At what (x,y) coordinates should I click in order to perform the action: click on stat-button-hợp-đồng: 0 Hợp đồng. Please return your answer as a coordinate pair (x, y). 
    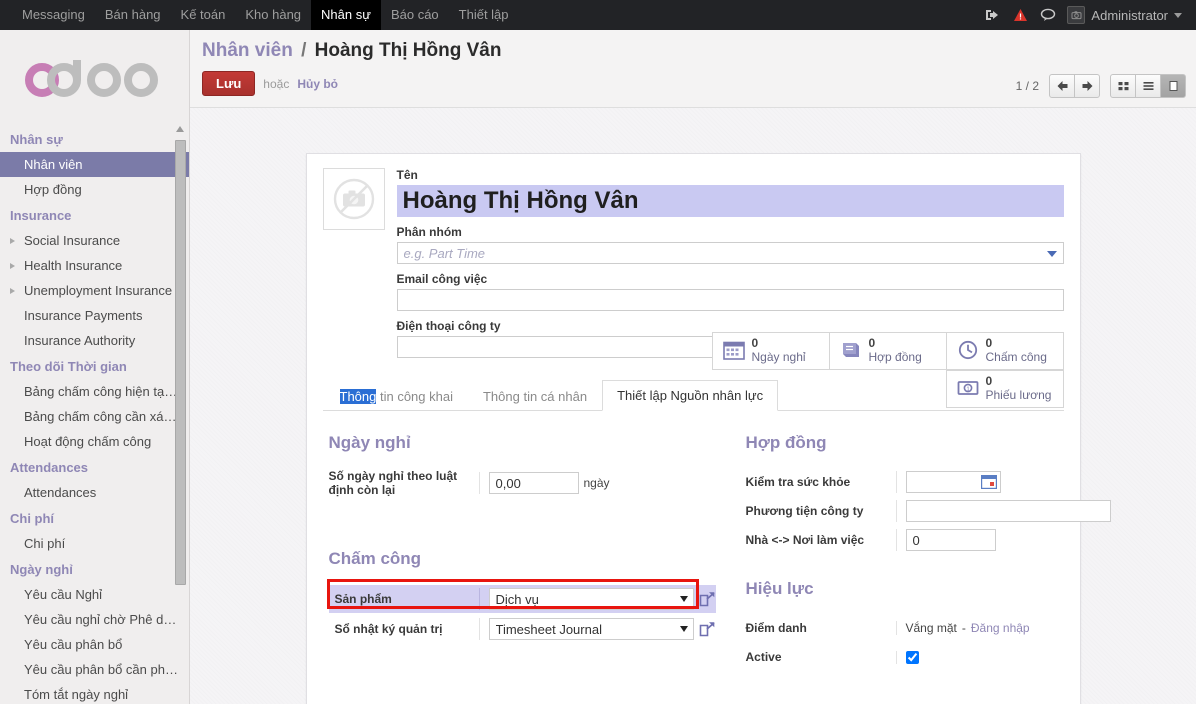
    Looking at the image, I should click on (887, 351).